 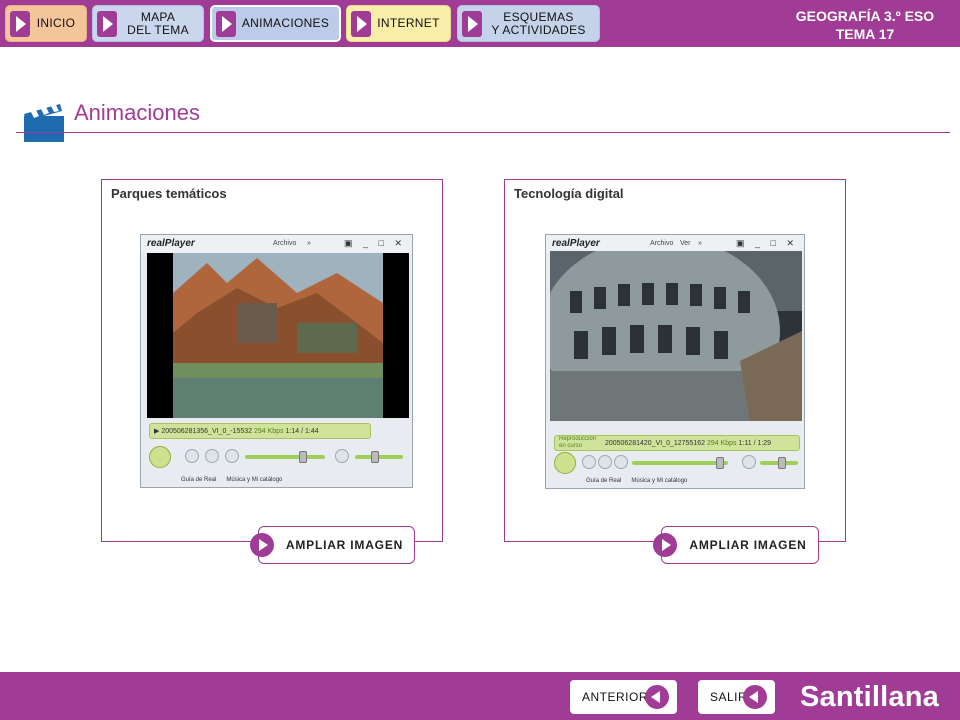 I want to click on anterior-button: ANTERIOR, so click(x=623, y=697).